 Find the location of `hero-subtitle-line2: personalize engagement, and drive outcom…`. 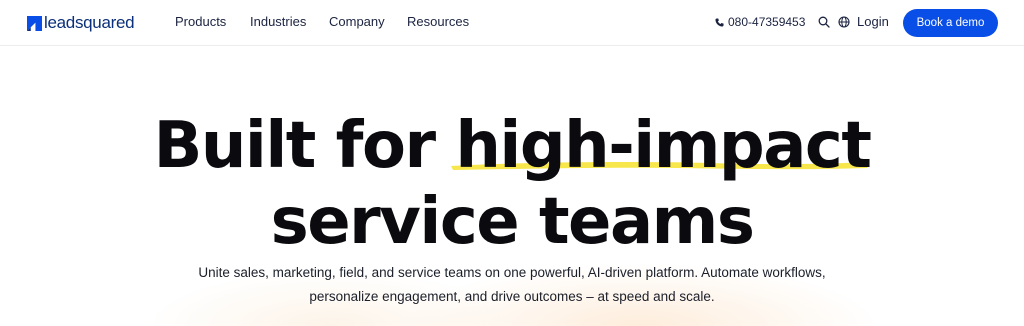

hero-subtitle-line2: personalize engagement, and drive outcom… is located at coordinates (512, 296).